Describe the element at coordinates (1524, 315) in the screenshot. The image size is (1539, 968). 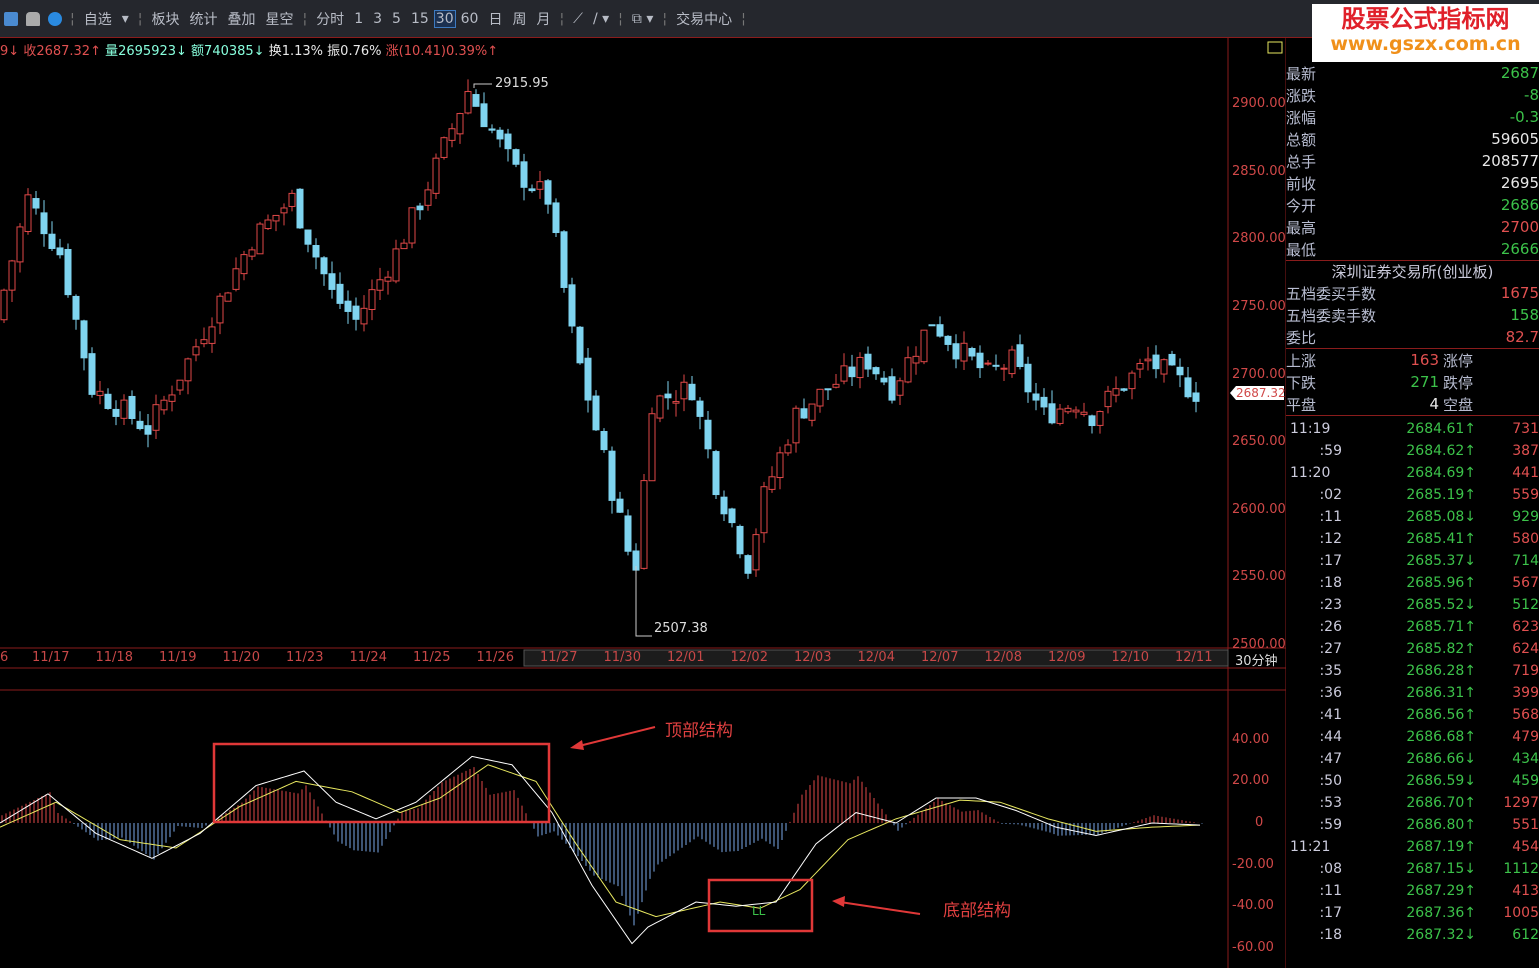
I see `order-value: 158` at that location.